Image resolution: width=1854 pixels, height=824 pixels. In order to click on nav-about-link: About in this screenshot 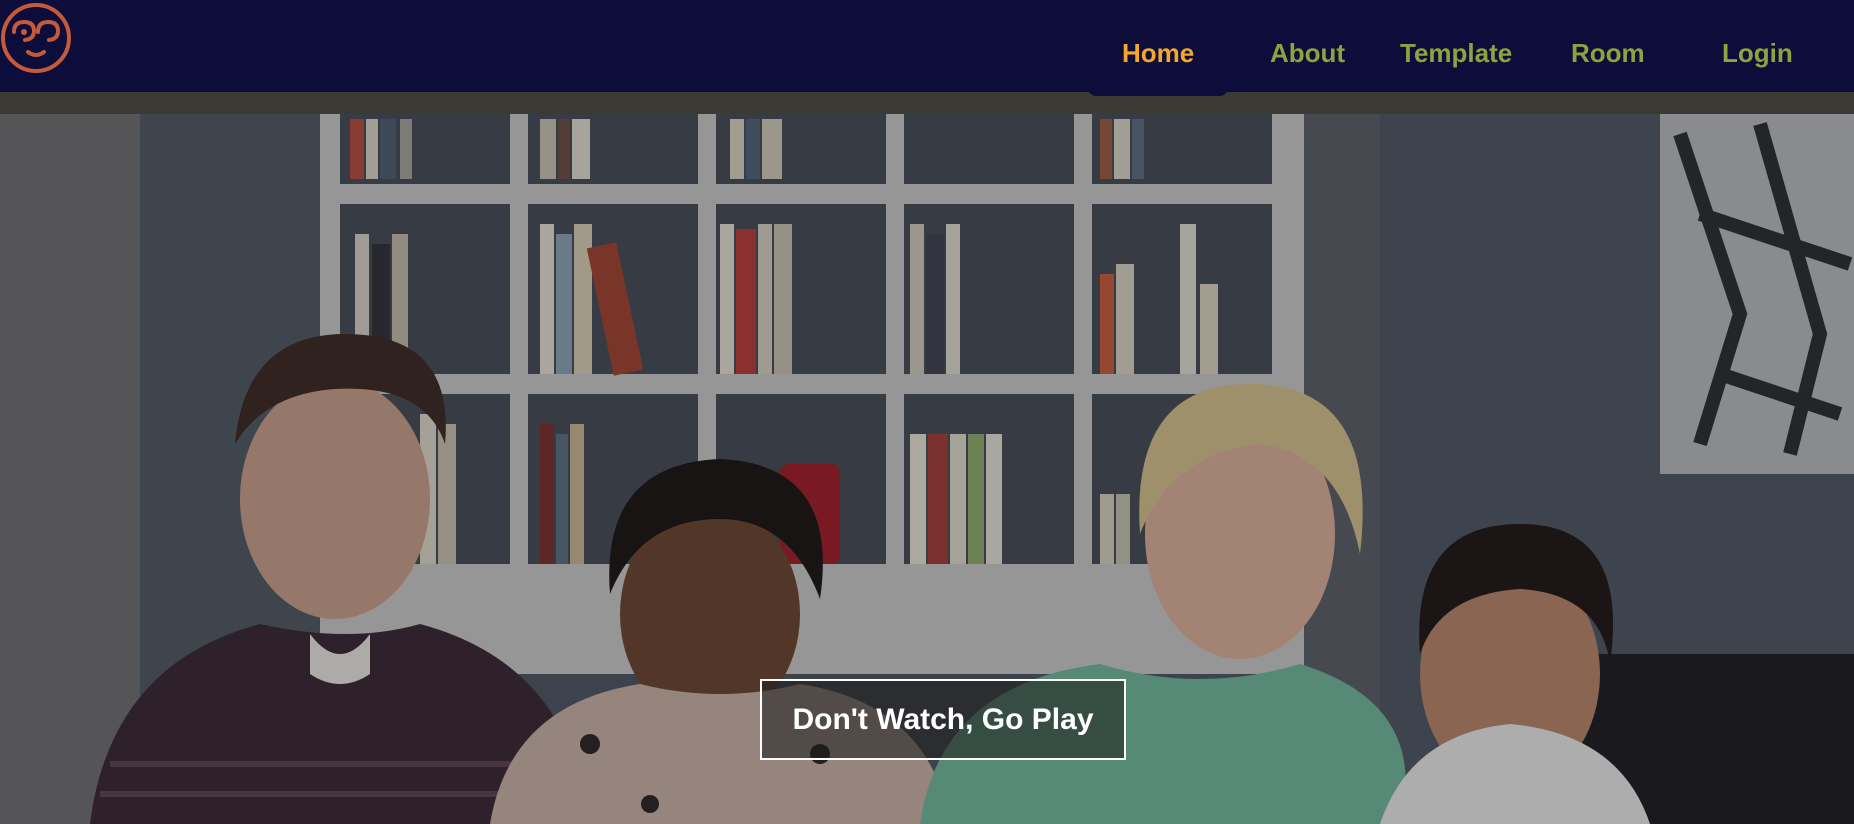, I will do `click(1307, 53)`.